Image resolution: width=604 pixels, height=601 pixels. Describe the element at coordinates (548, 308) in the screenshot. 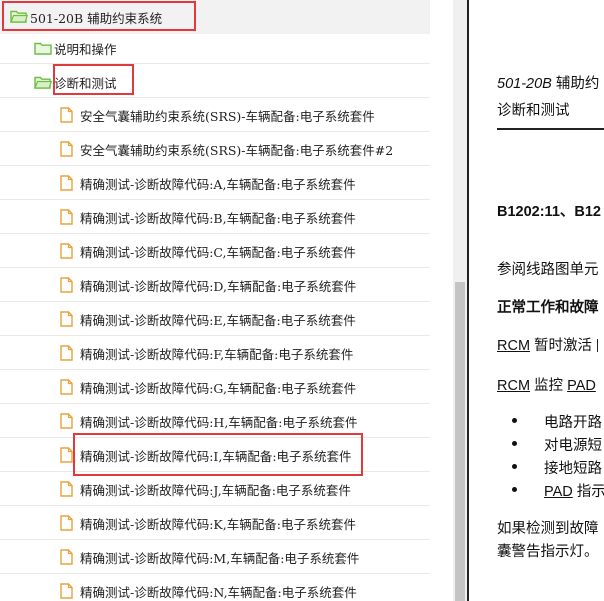

I see `doc-section-heading: 正常工作和故障` at that location.